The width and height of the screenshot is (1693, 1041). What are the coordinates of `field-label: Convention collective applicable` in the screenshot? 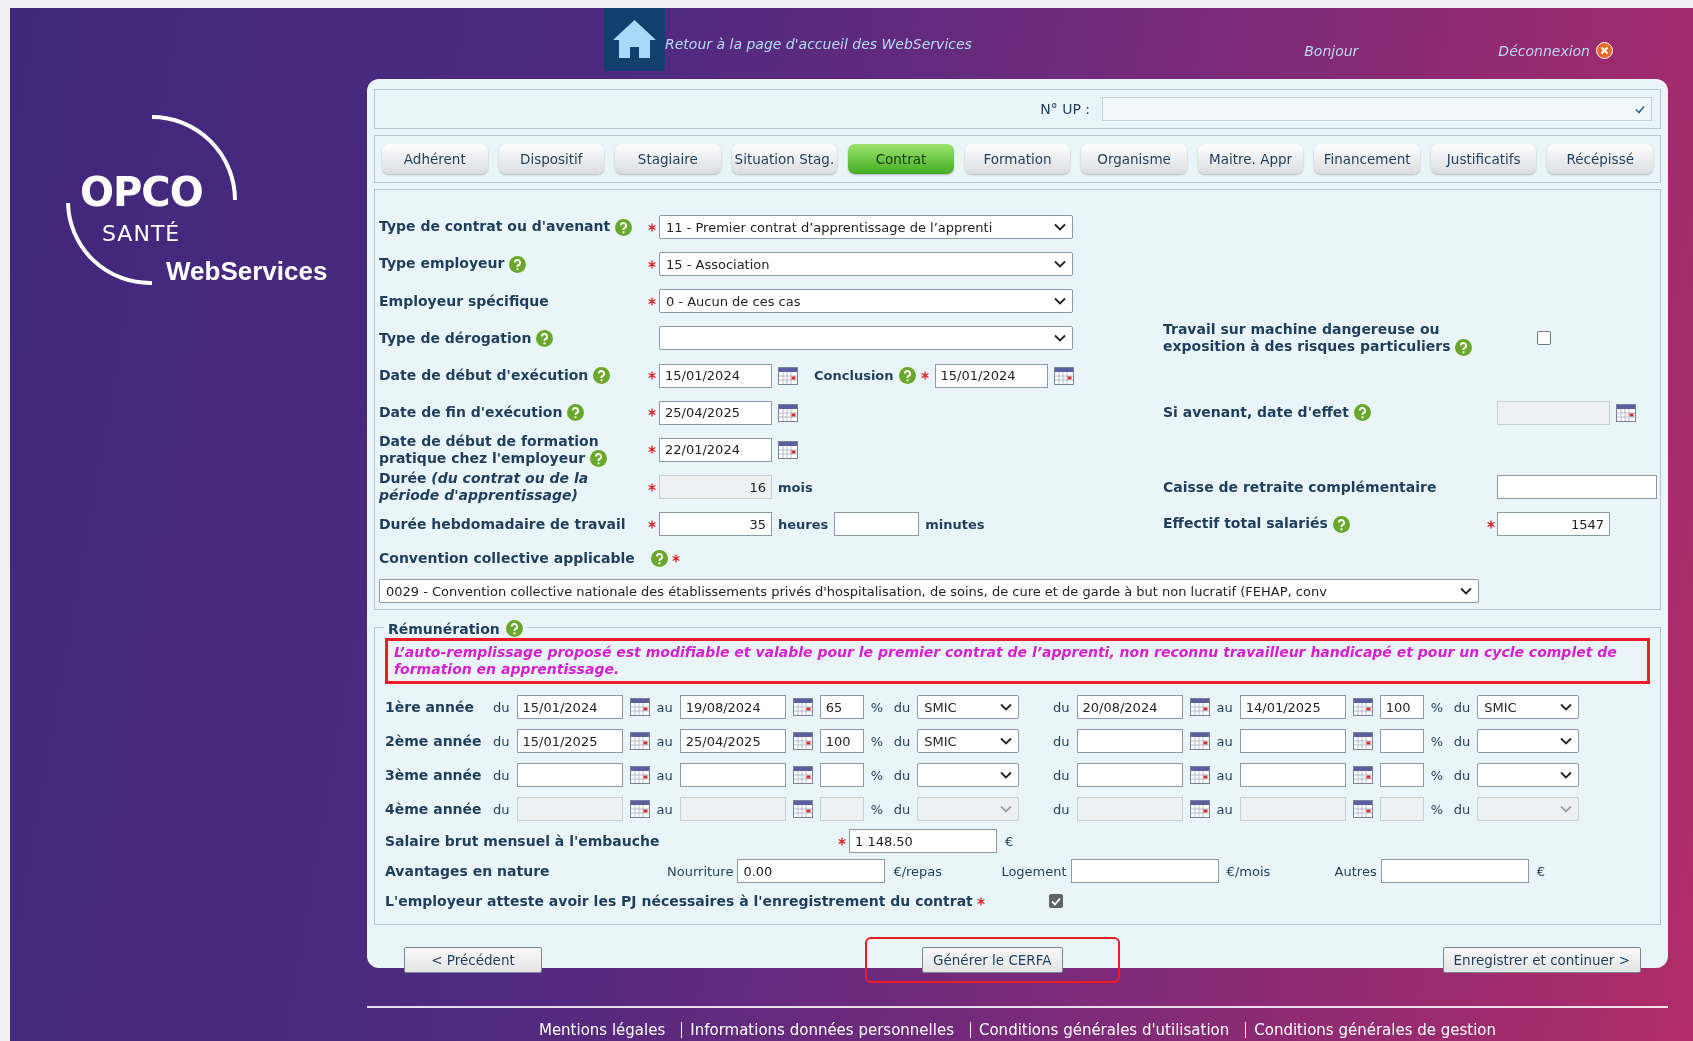 It's located at (507, 558).